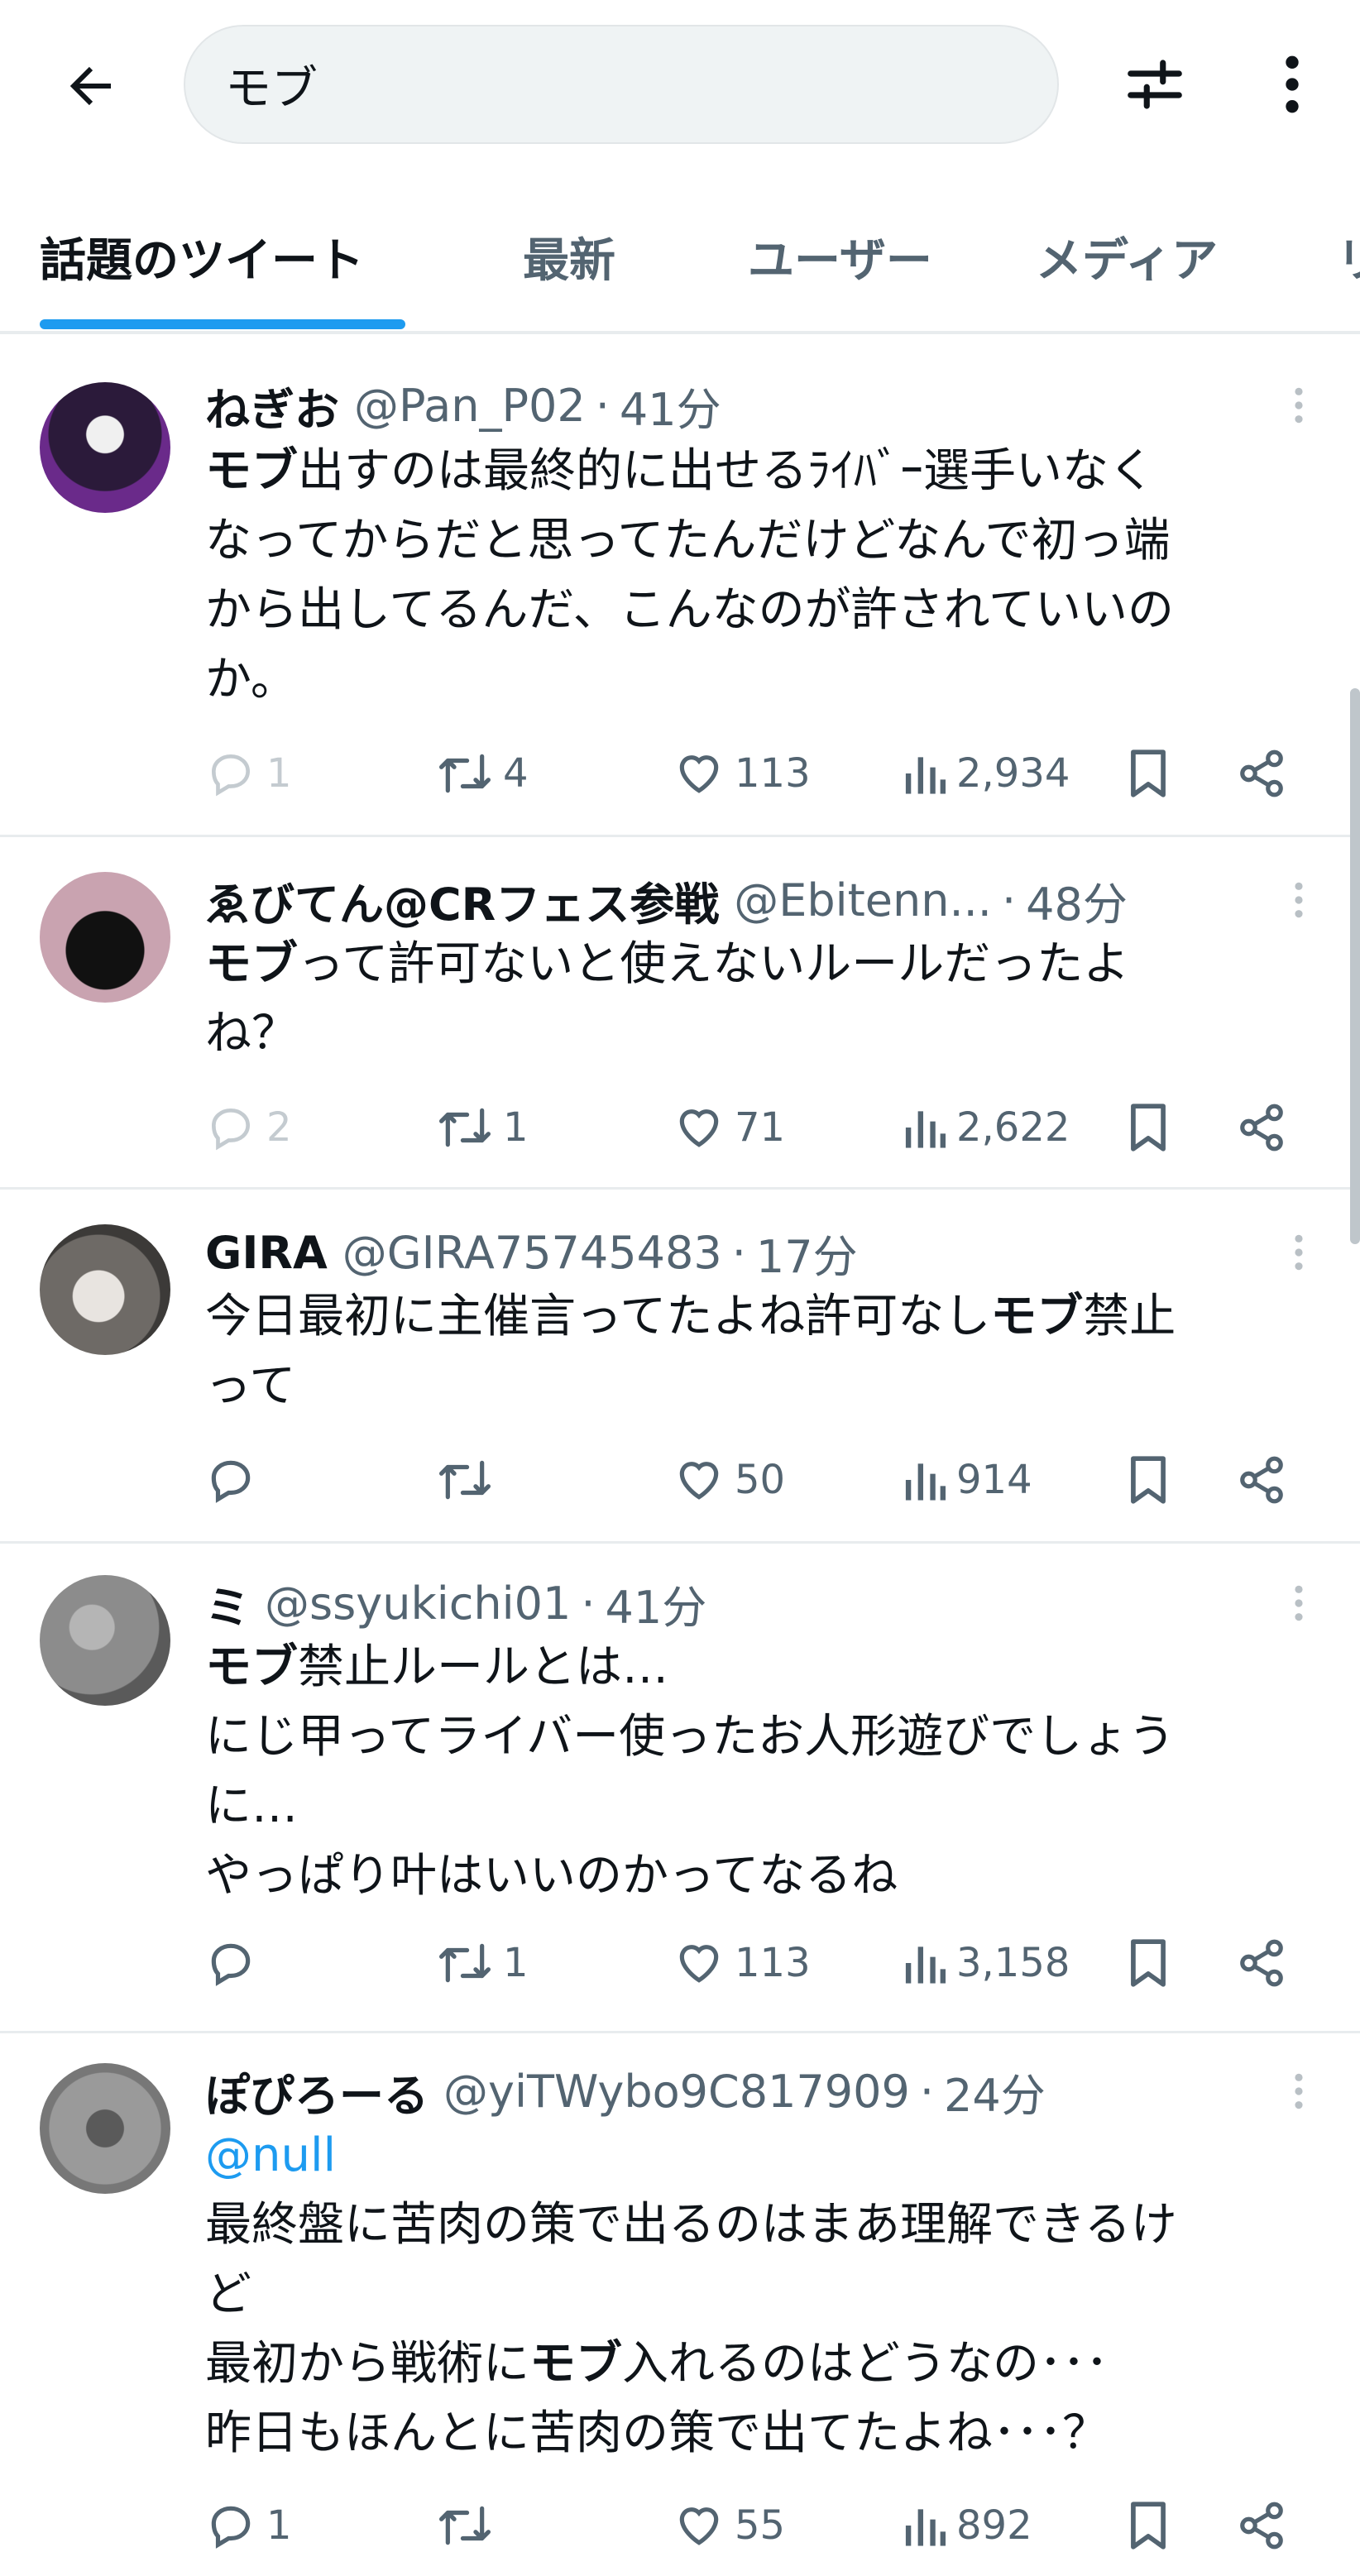  I want to click on mention-link: @null, so click(759, 2156).